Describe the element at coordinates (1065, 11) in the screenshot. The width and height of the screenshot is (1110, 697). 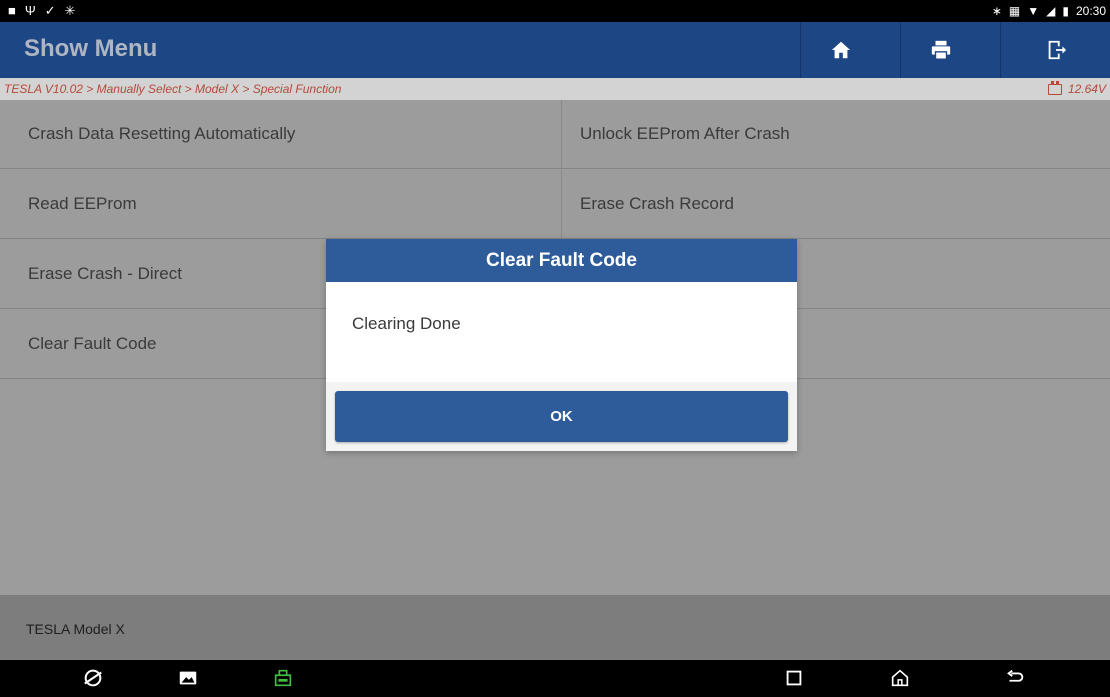
I see `battery-icon: ▮` at that location.